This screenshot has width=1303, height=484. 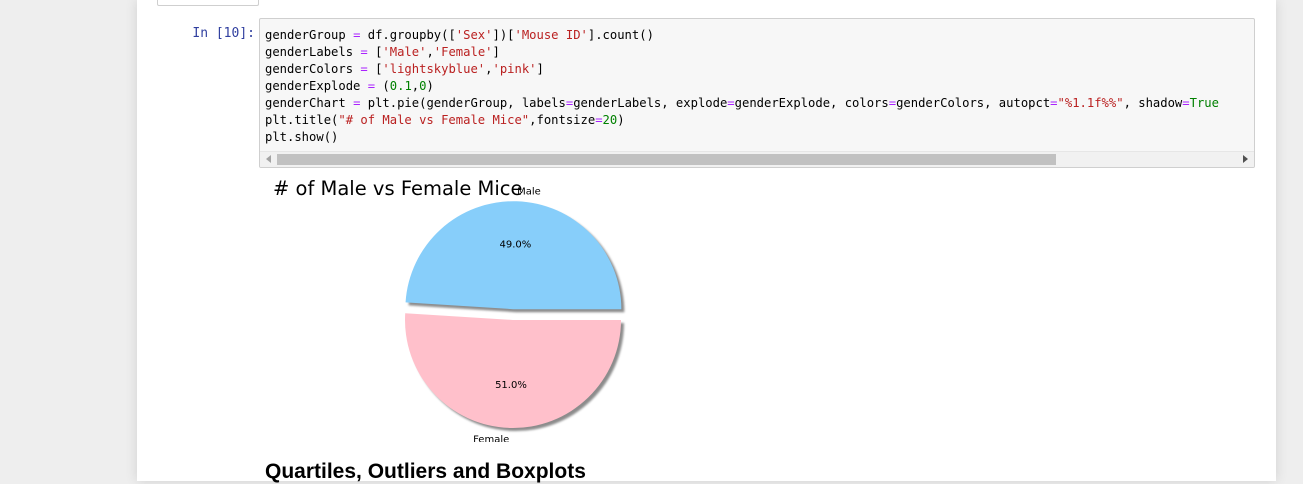 What do you see at coordinates (463, 103) in the screenshot?
I see `code-token: plt.pie(genderGroup, labels` at bounding box center [463, 103].